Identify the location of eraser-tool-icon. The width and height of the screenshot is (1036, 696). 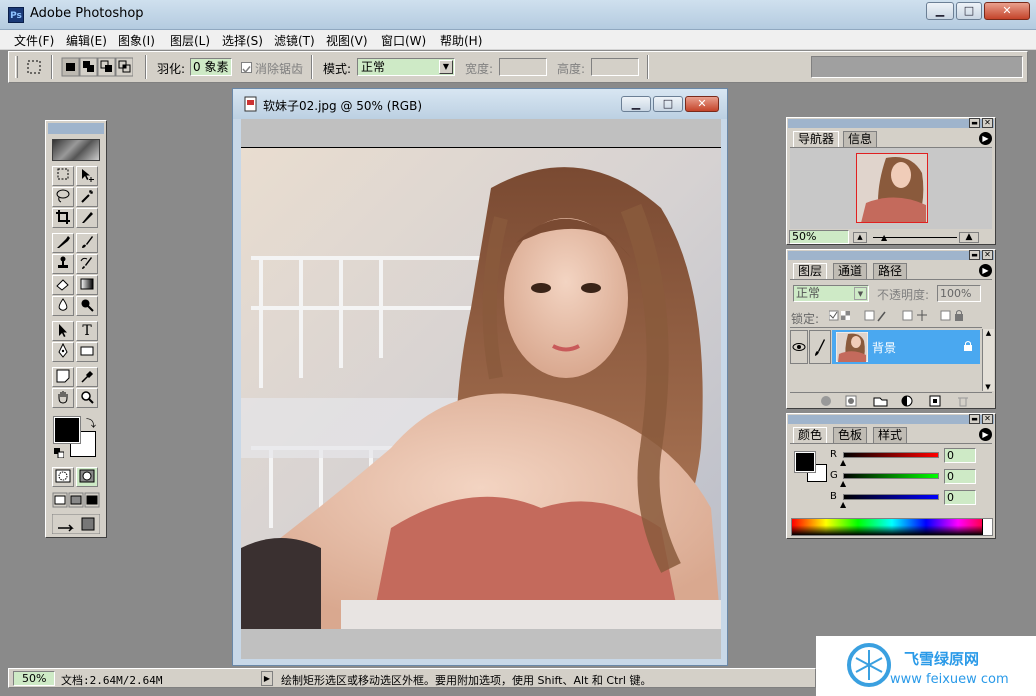
(63, 285).